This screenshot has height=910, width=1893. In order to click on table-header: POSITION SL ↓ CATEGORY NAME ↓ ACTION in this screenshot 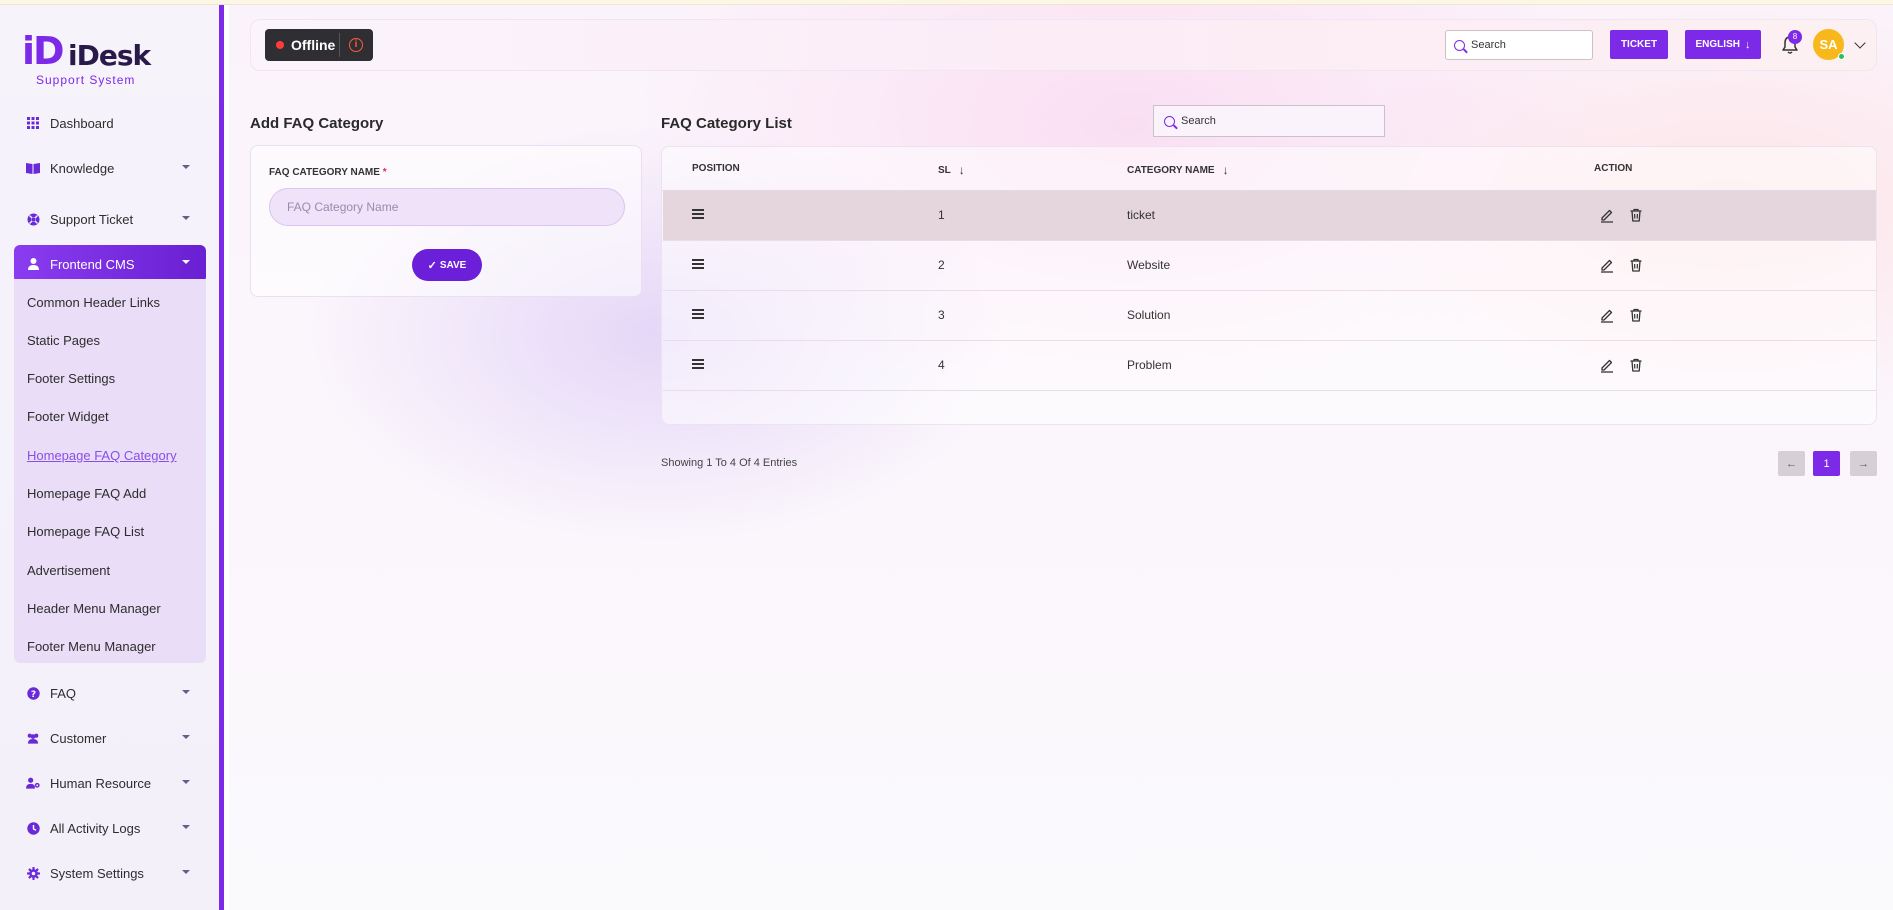, I will do `click(1269, 169)`.